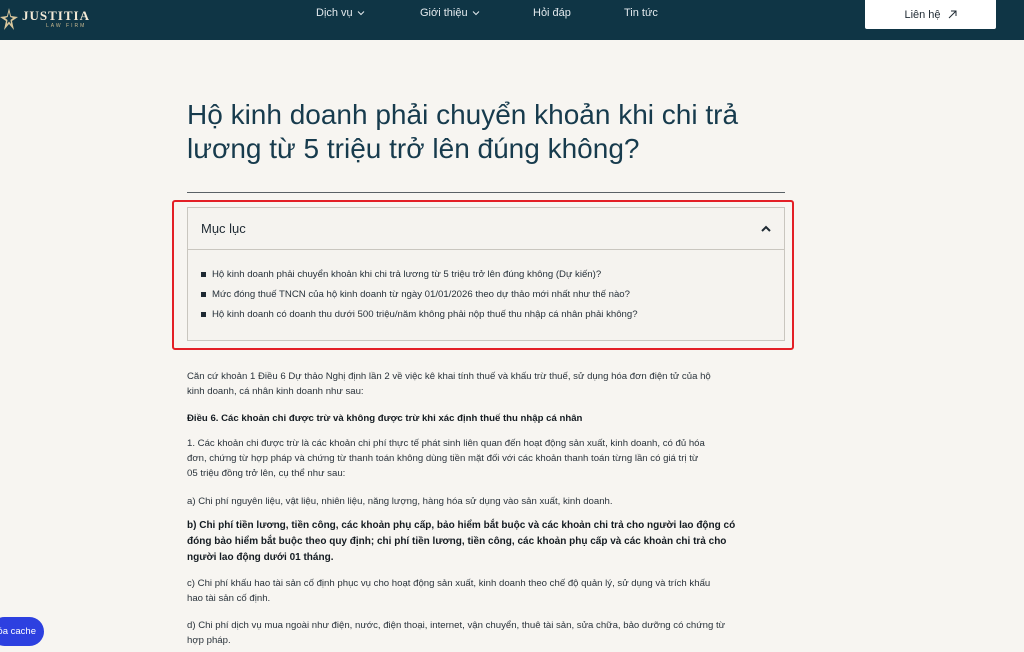 Image resolution: width=1024 pixels, height=652 pixels. Describe the element at coordinates (266, 473) in the screenshot. I see `text-line: 05 triệu đồng trở lên, cụ thể như sau:` at that location.